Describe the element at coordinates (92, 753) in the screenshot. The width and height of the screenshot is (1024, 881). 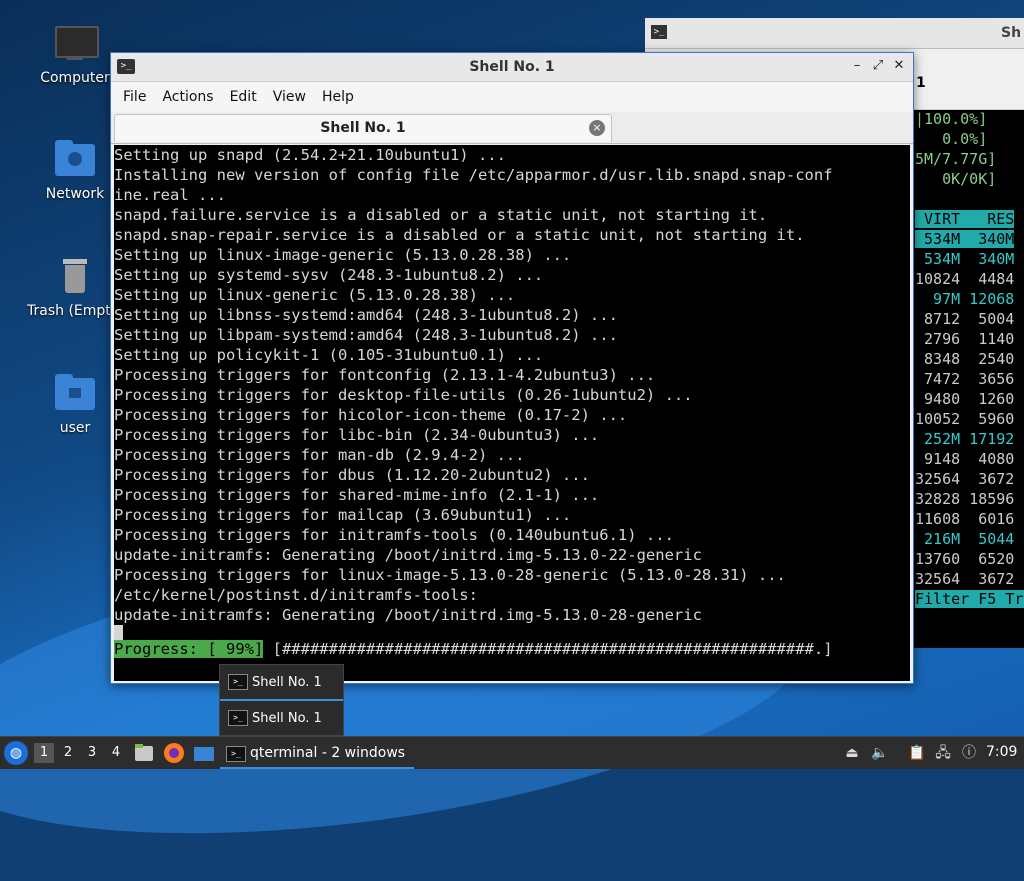
I see `workspace-3: 3` at that location.